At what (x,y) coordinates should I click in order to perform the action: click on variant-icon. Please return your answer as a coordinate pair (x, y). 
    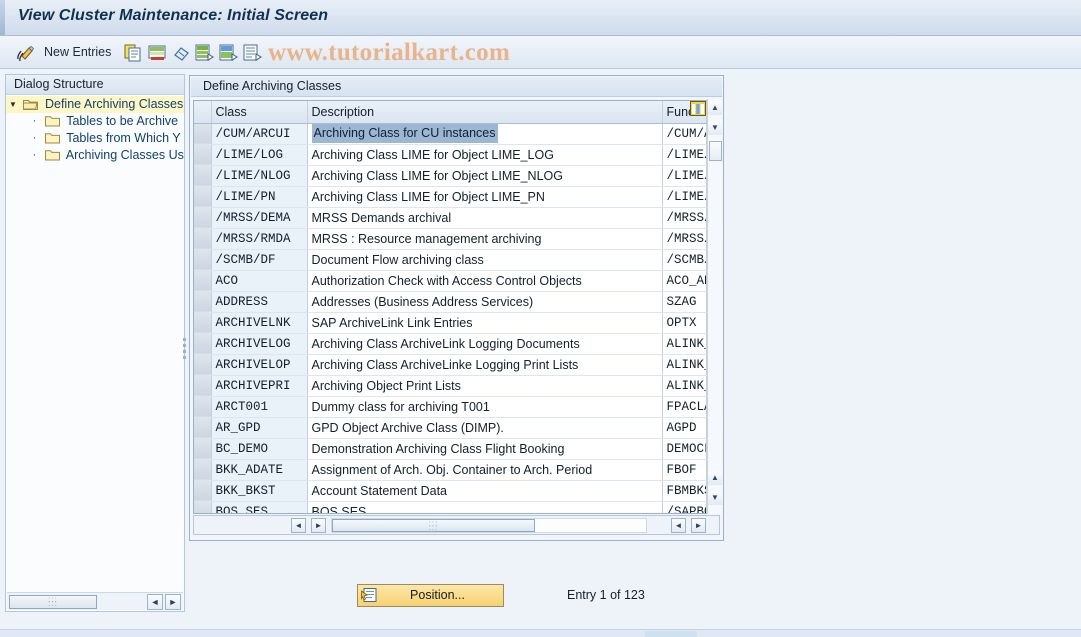
    Looking at the image, I should click on (252, 53).